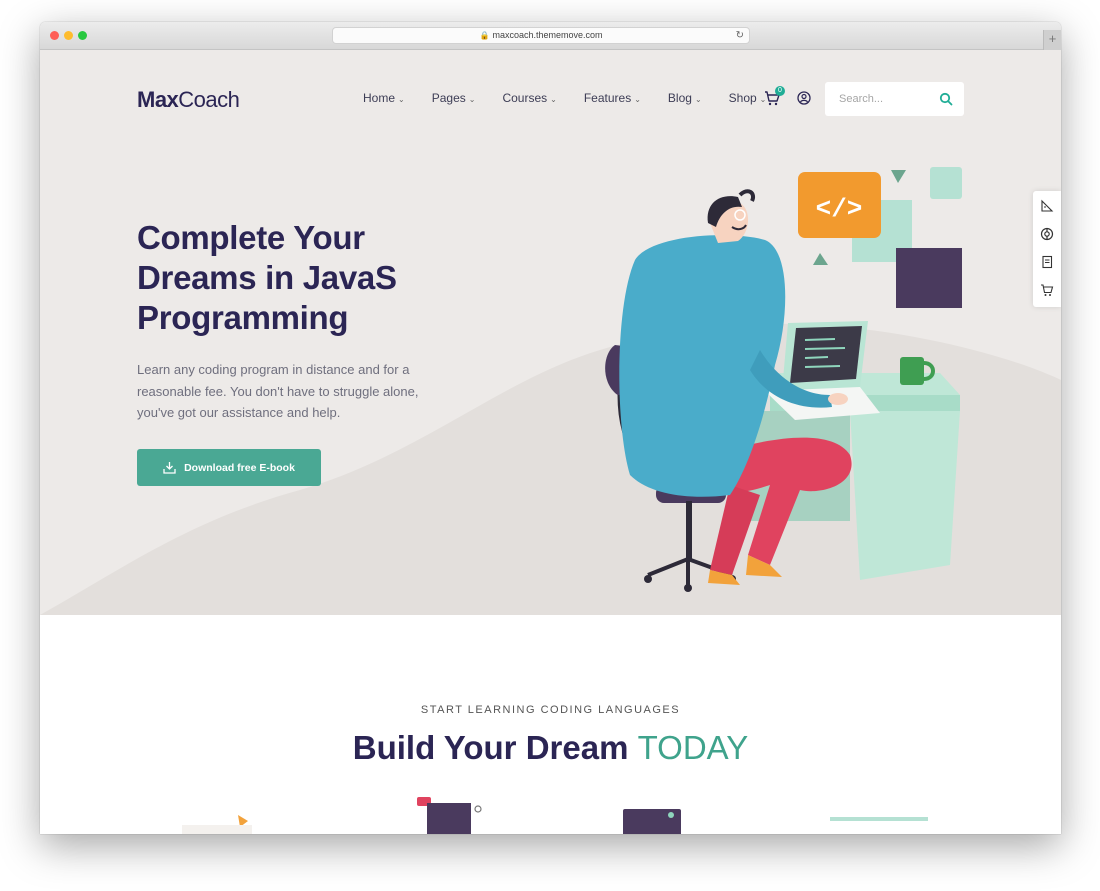  What do you see at coordinates (1047, 262) in the screenshot?
I see `book-icon` at bounding box center [1047, 262].